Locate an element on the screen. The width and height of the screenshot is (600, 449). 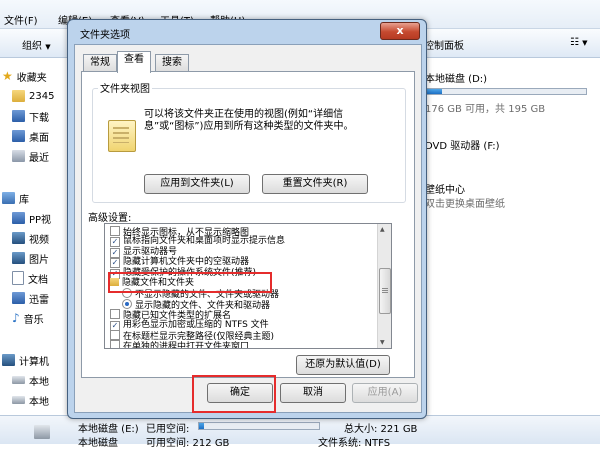
settings-scrollbar: ▲ ▼ is located at coordinates (384, 286).